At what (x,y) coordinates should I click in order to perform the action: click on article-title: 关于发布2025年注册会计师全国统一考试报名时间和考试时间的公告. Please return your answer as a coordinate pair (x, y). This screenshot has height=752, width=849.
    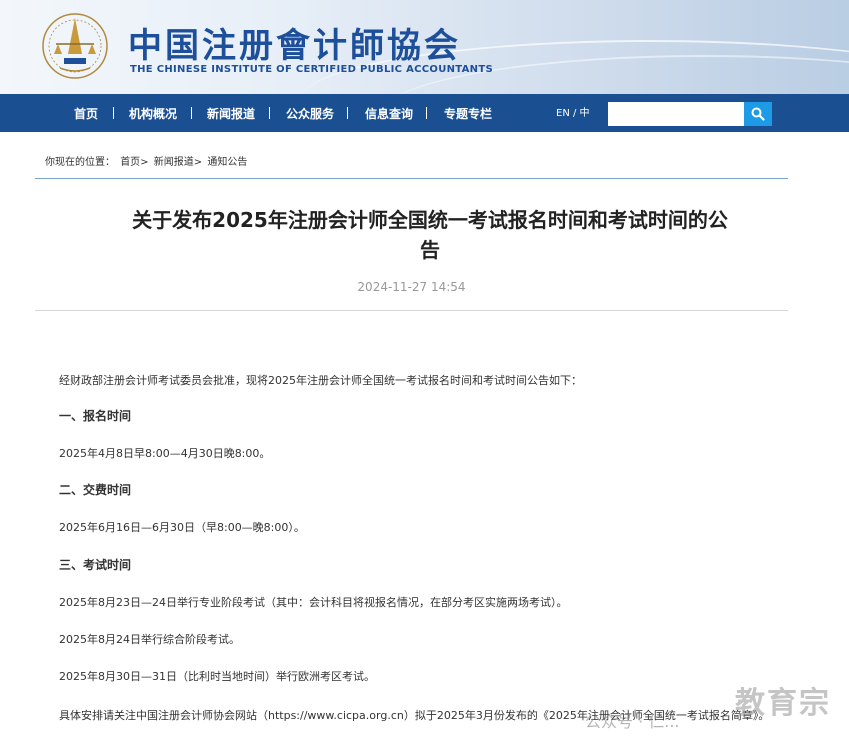
    Looking at the image, I should click on (430, 235).